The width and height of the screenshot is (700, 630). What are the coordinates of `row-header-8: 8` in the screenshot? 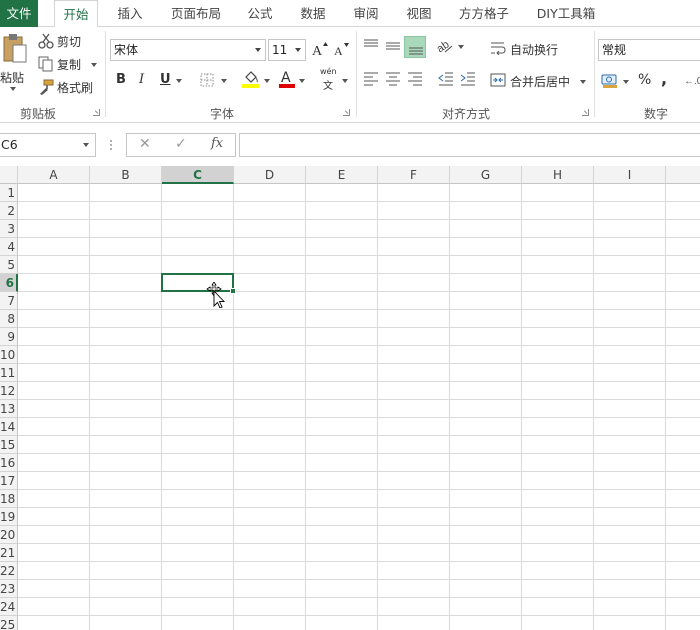 It's located at (9, 319).